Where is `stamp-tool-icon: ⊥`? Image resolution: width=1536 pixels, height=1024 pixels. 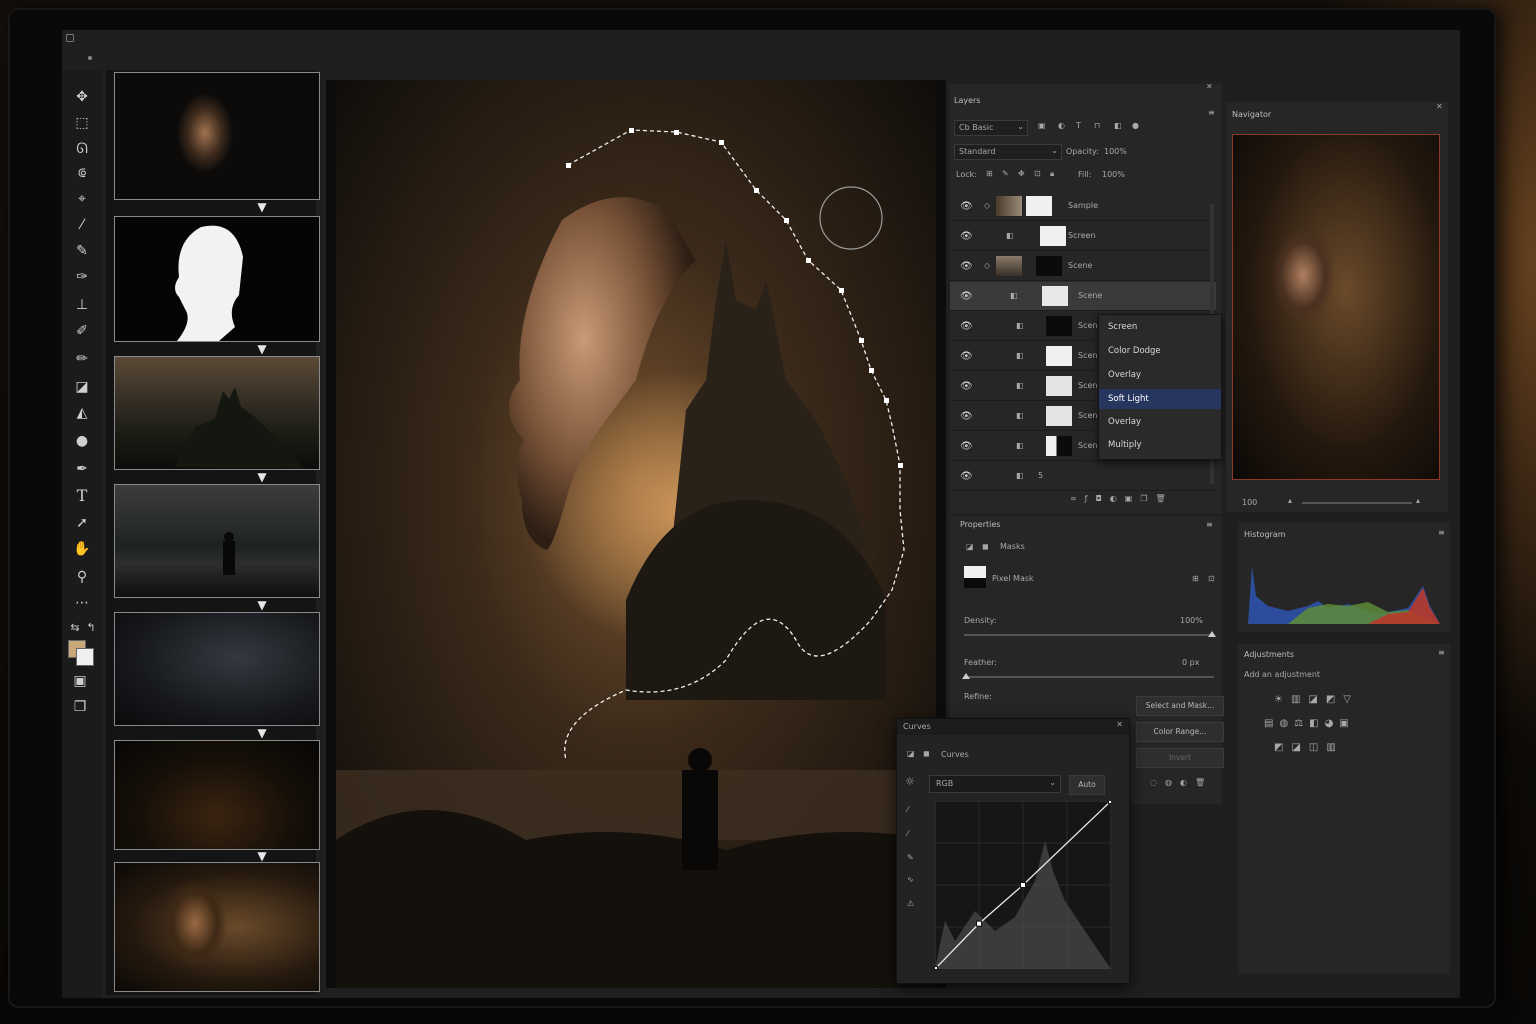 stamp-tool-icon: ⊥ is located at coordinates (82, 305).